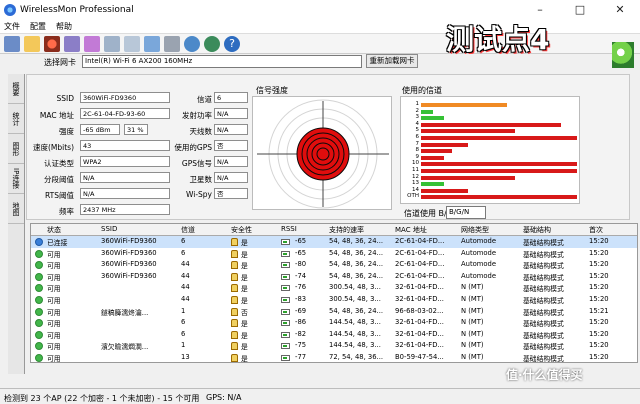 The width and height of the screenshot is (640, 404). I want to click on save-icon, so click(12, 44).